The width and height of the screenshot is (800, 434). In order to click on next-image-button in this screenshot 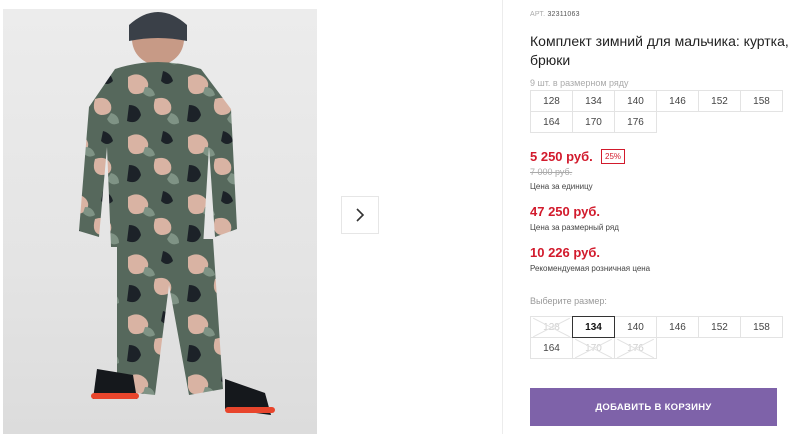, I will do `click(360, 215)`.